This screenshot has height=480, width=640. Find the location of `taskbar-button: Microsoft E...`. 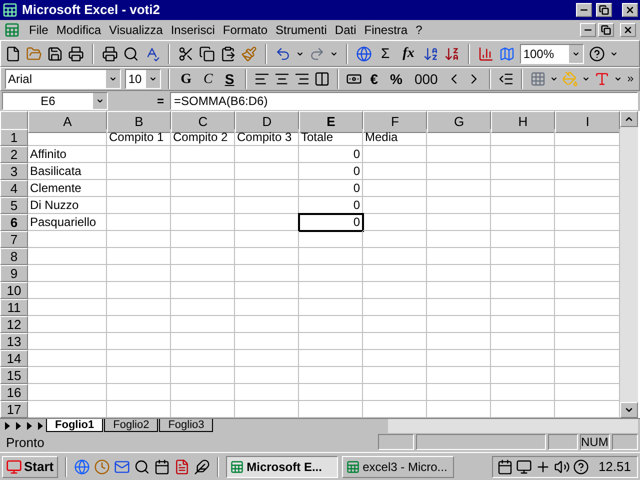

taskbar-button: Microsoft E... is located at coordinates (282, 467).